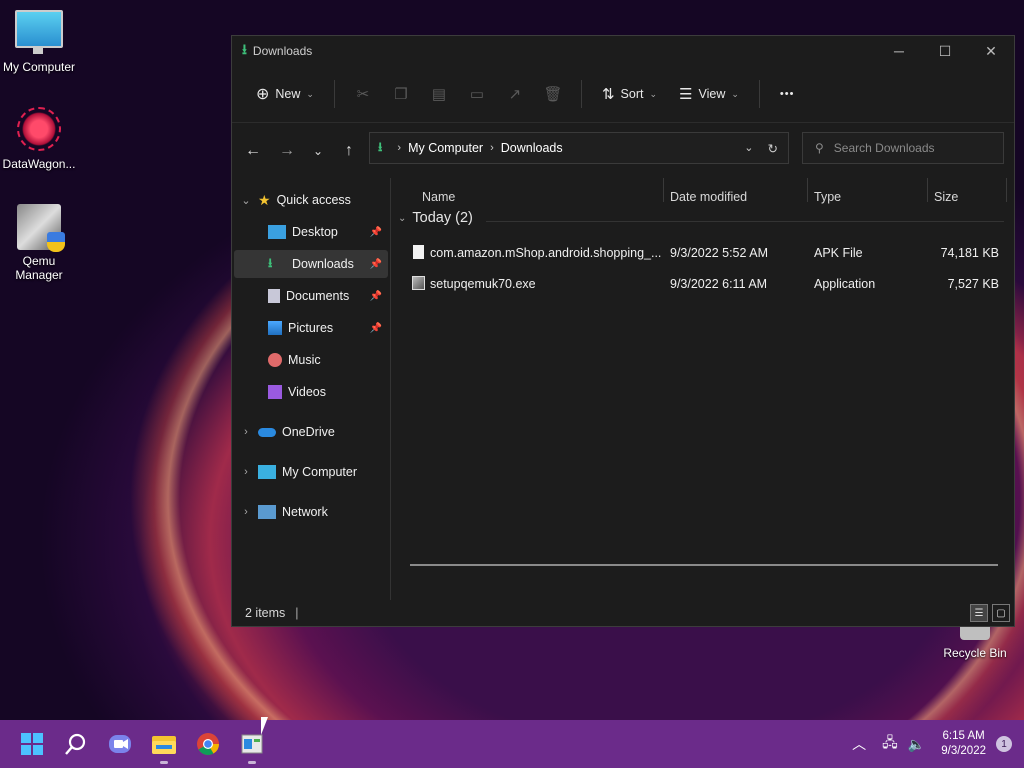  What do you see at coordinates (39, 67) in the screenshot?
I see `desktop-icon-label: My Computer` at bounding box center [39, 67].